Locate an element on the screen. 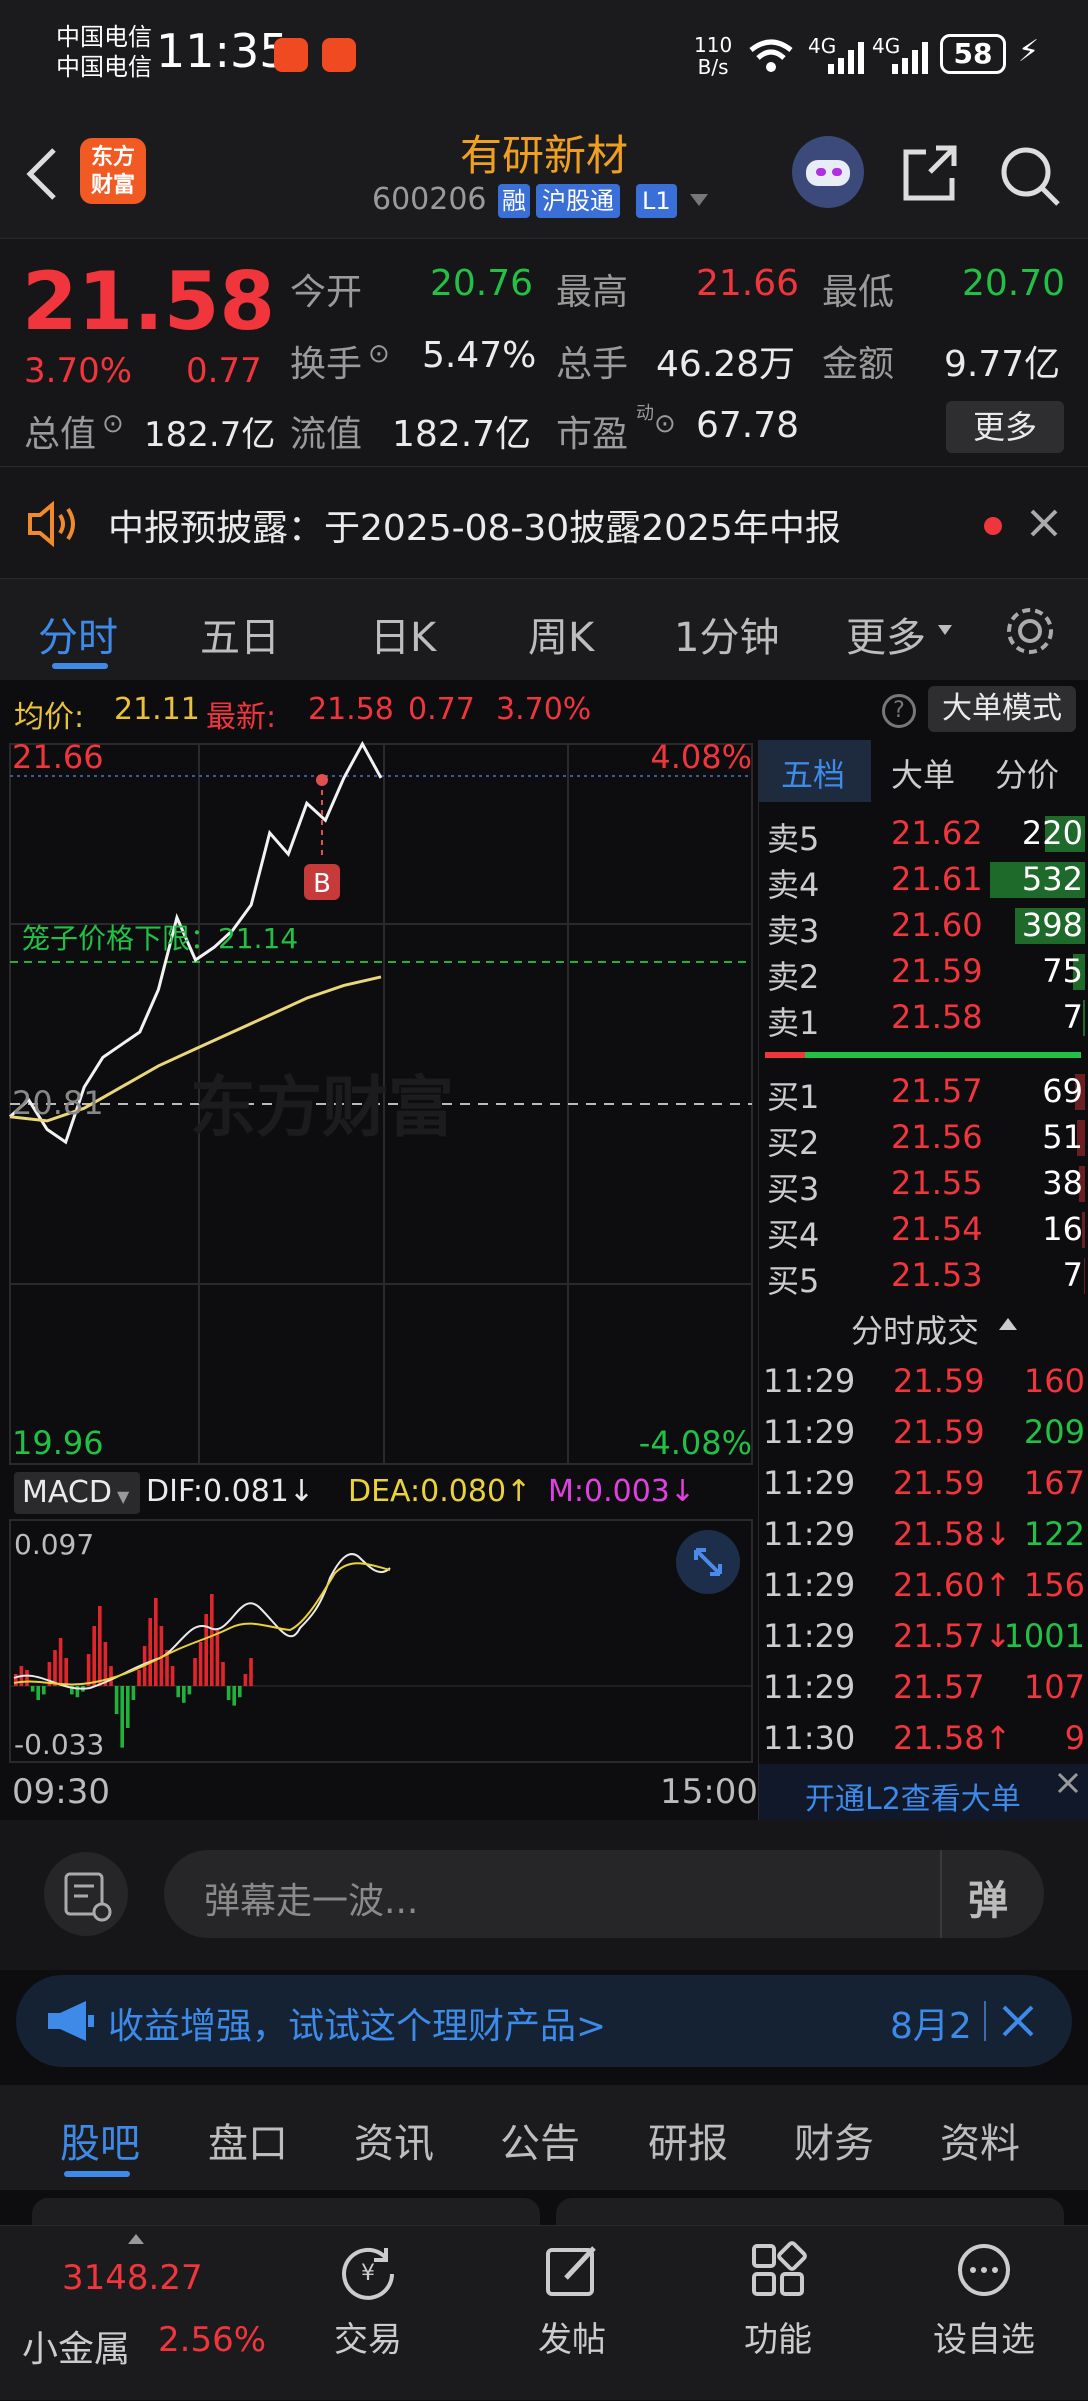 The height and width of the screenshot is (2401, 1088). tab-price-dist: 分价 is located at coordinates (1027, 773).